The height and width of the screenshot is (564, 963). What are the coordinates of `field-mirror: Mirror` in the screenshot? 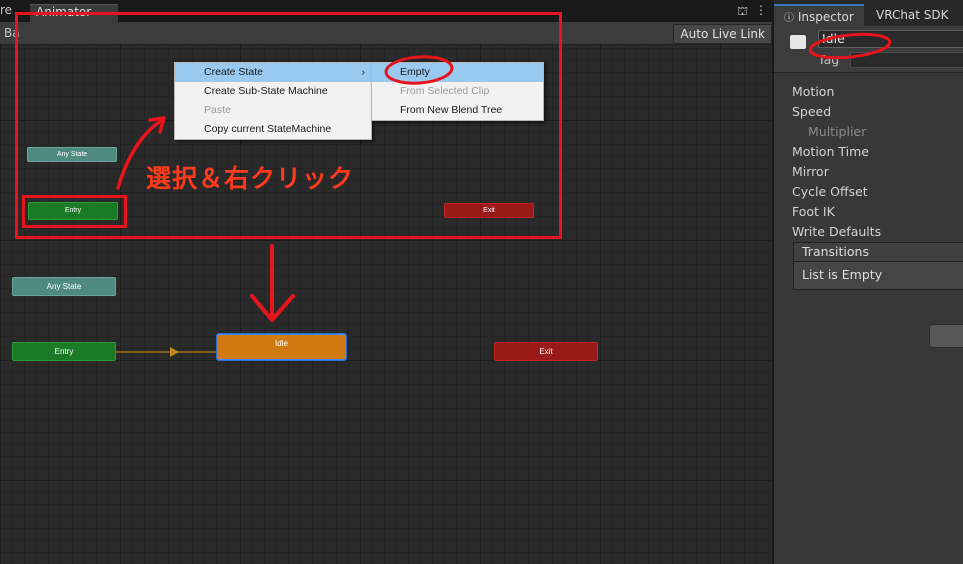 It's located at (836, 172).